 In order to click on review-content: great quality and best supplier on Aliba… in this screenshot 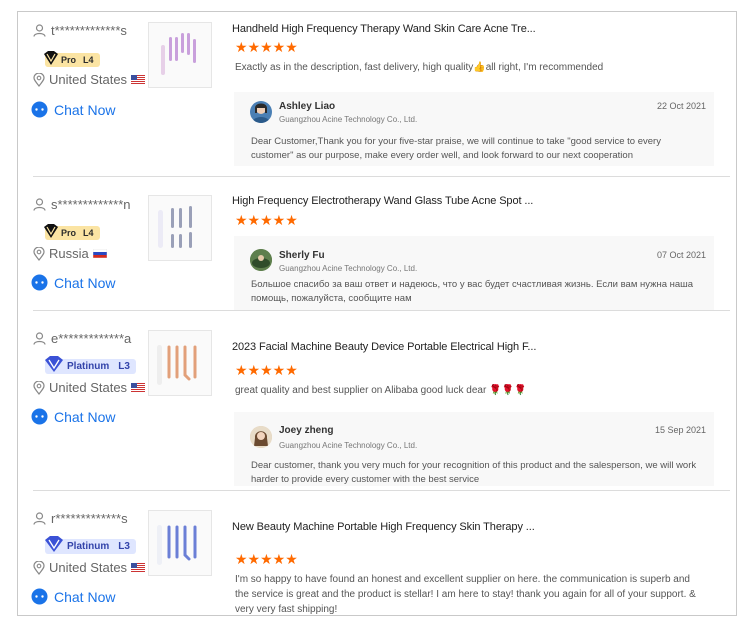, I will do `click(381, 390)`.